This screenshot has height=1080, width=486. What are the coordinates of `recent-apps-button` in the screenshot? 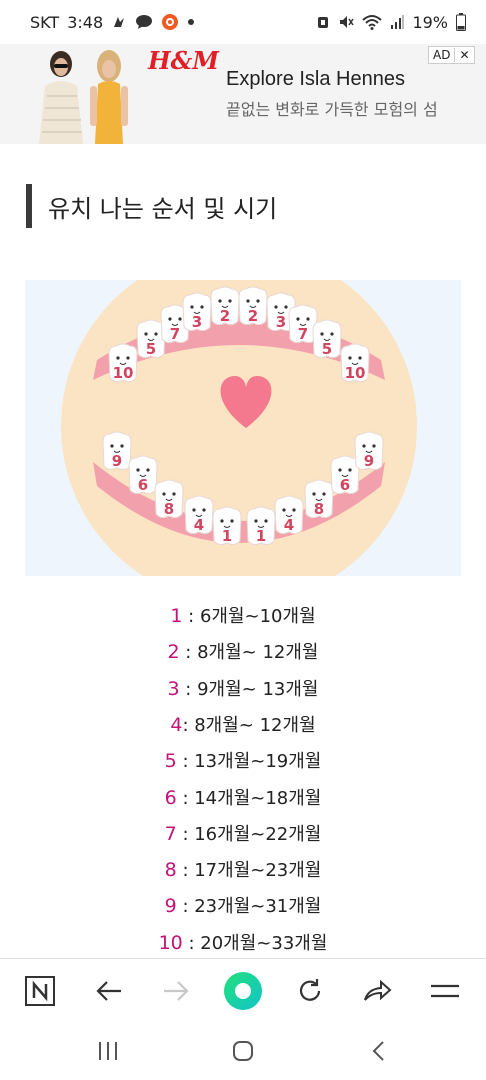 It's located at (108, 1051).